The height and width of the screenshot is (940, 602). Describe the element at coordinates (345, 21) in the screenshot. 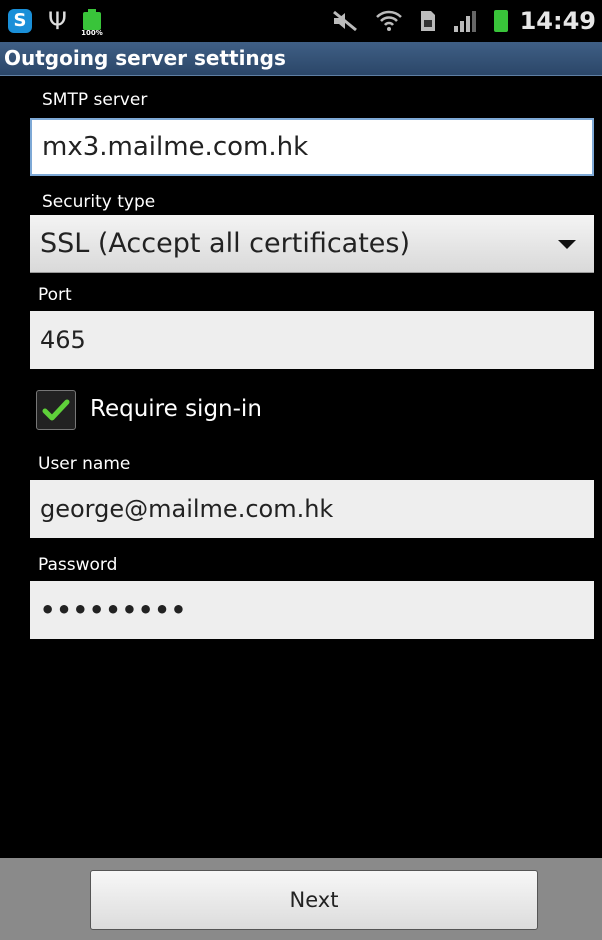

I see `mute-icon` at that location.